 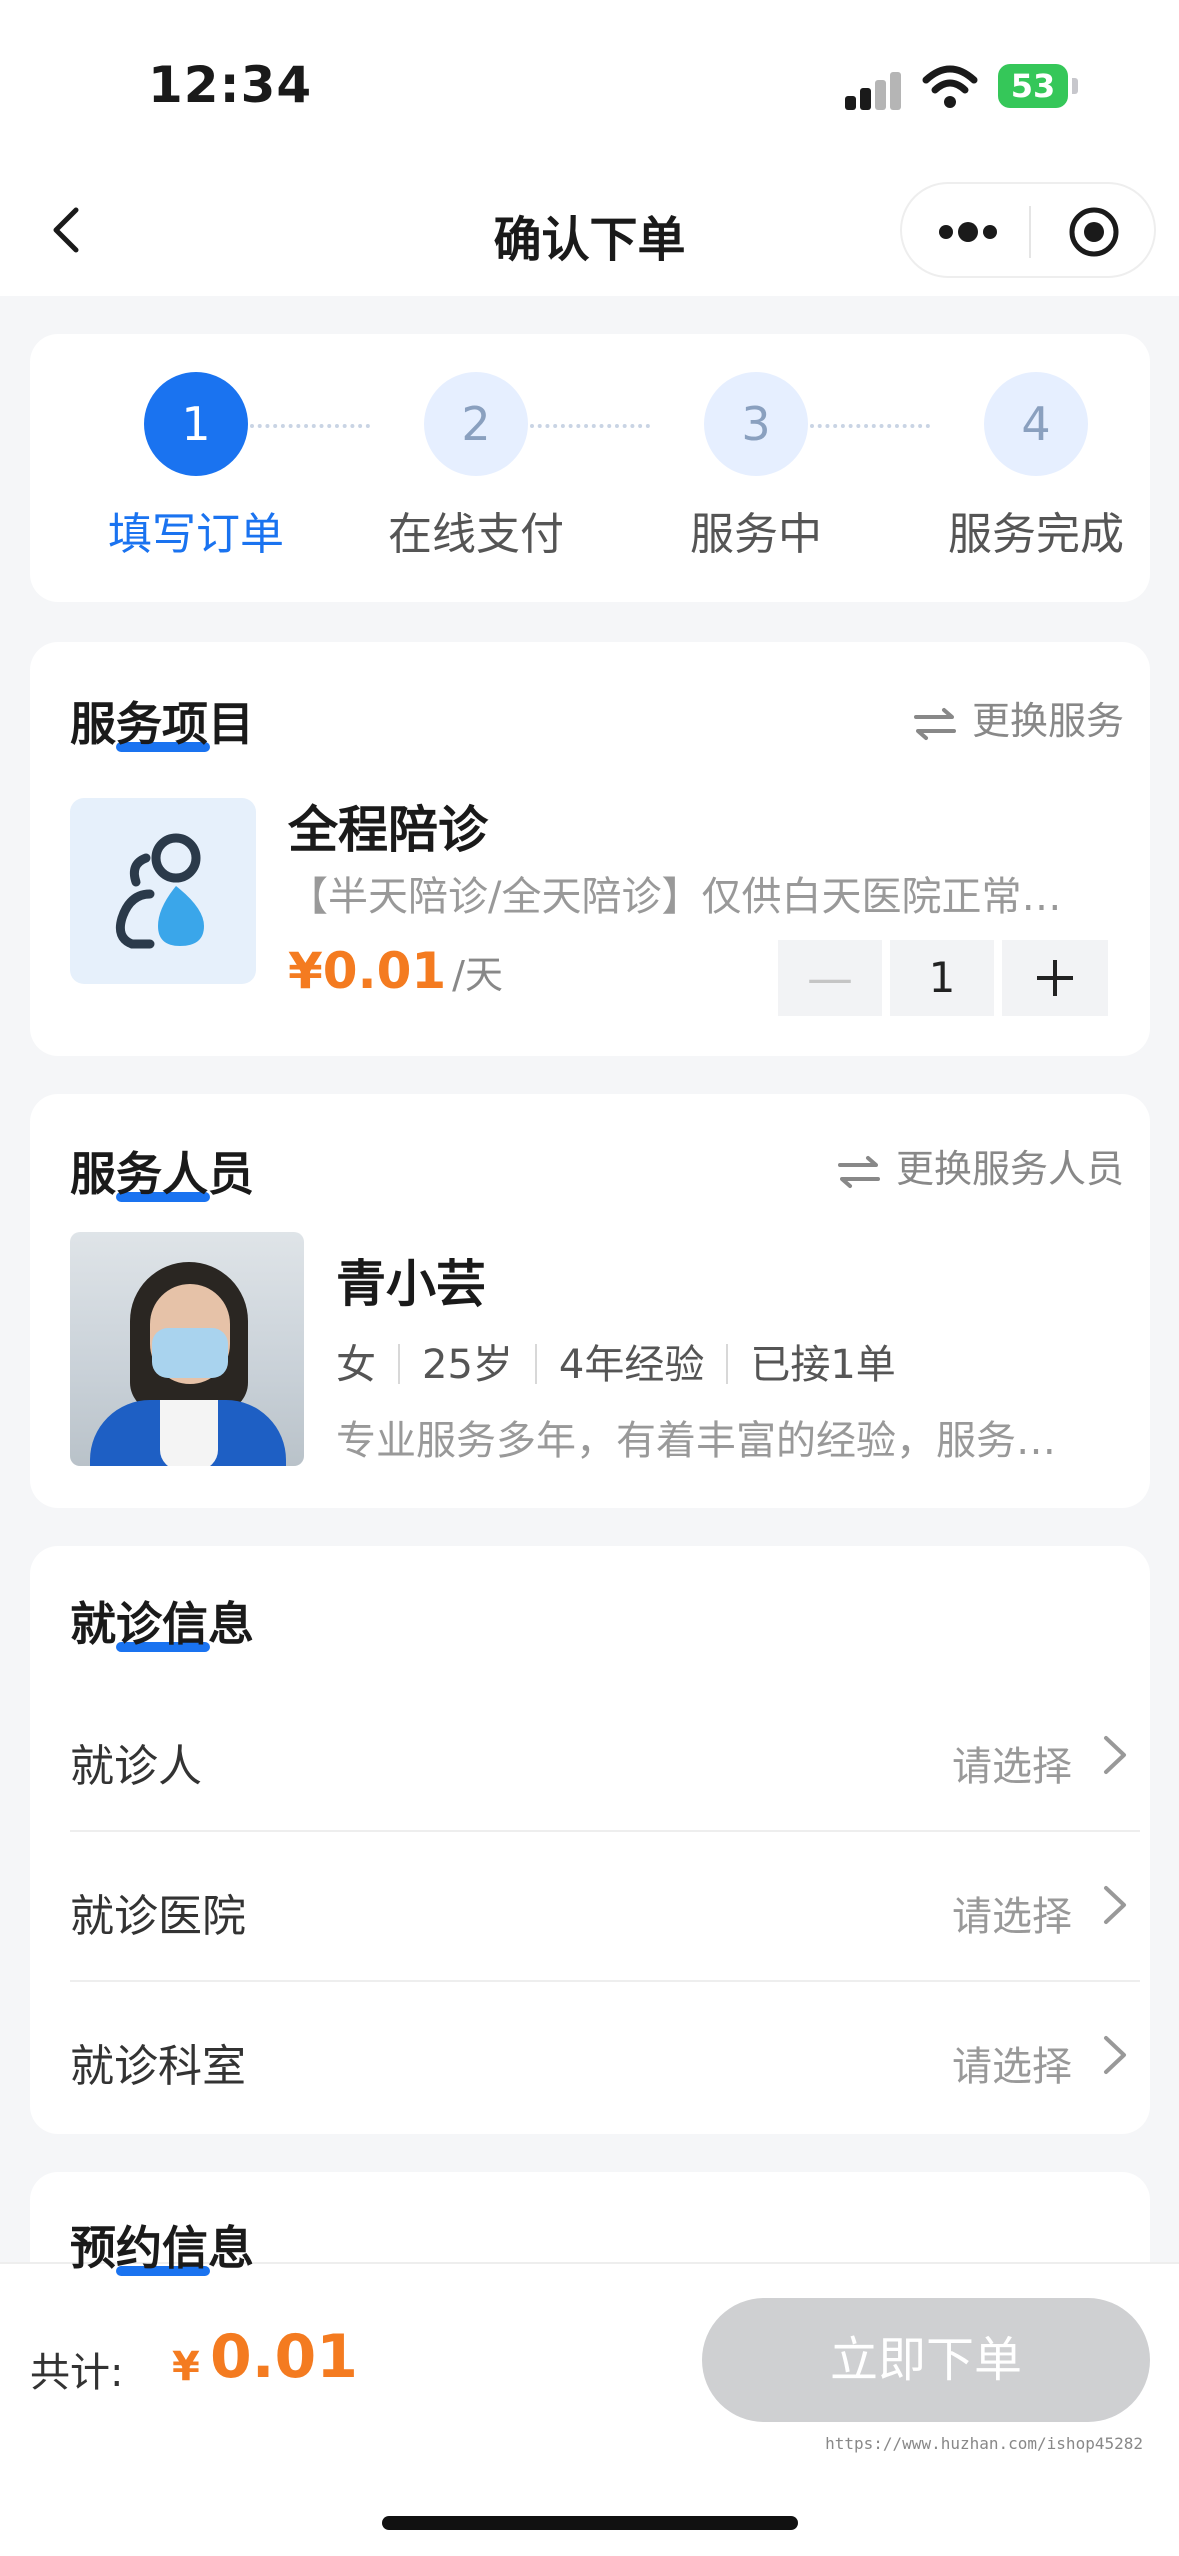 I want to click on staff-age: 25岁, so click(x=467, y=1365).